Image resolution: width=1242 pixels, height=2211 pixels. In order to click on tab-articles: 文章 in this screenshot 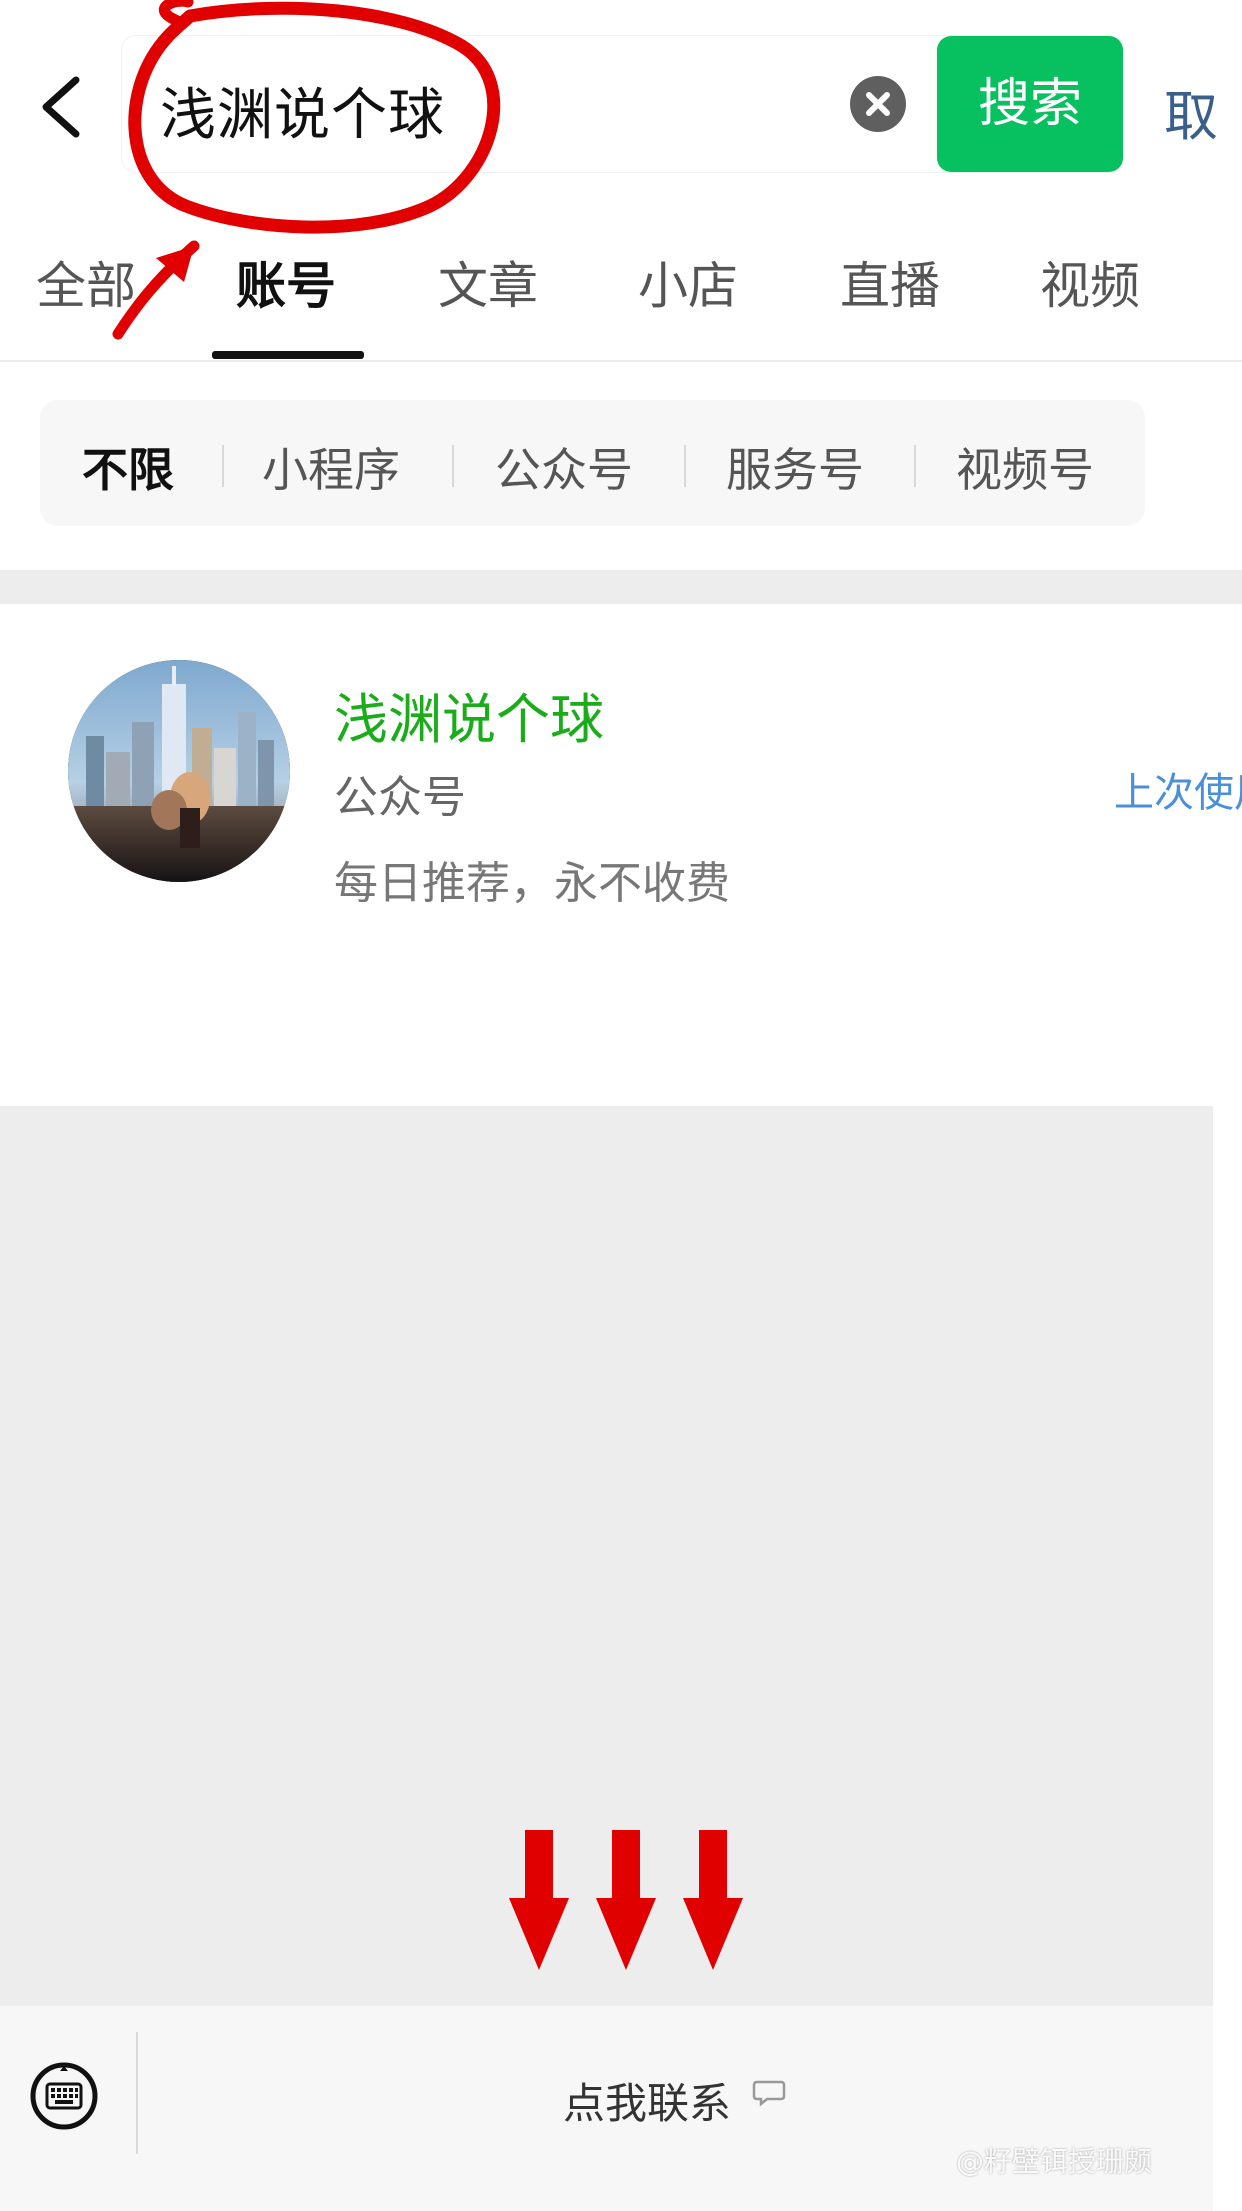, I will do `click(488, 282)`.